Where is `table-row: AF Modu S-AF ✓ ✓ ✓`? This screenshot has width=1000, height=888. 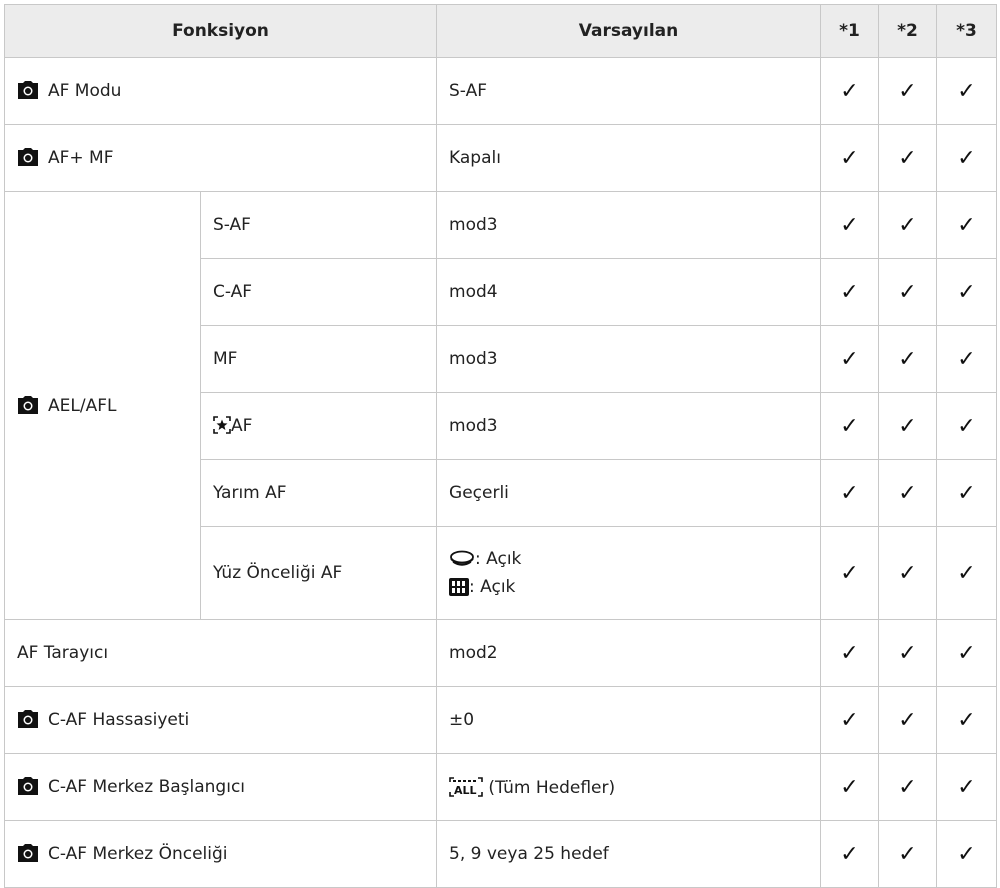 table-row: AF Modu S-AF ✓ ✓ ✓ is located at coordinates (500, 91).